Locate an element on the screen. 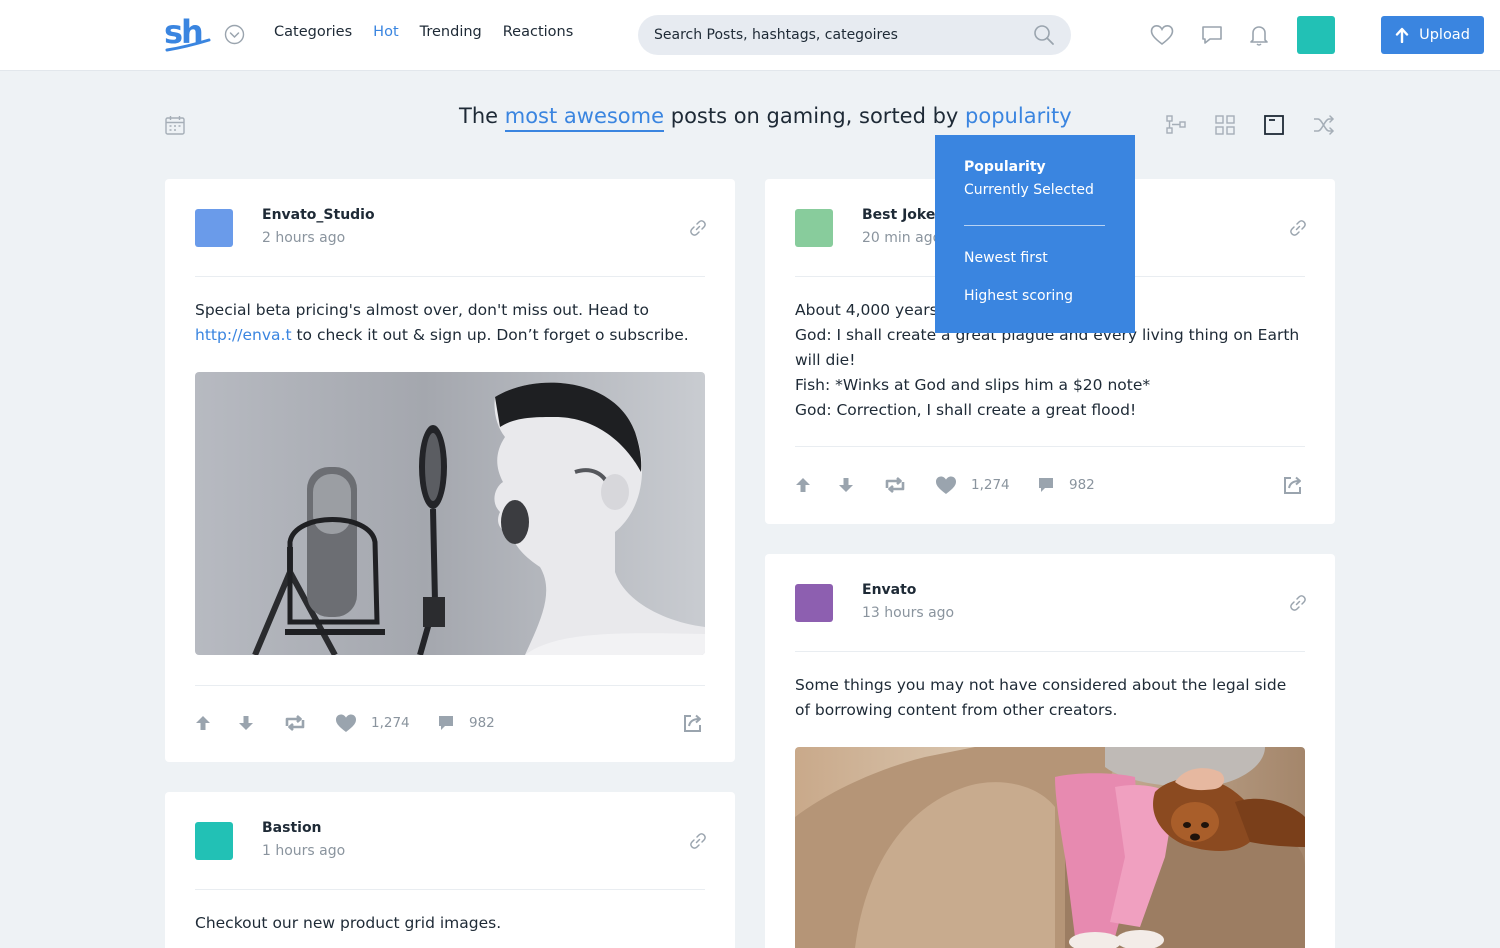 The height and width of the screenshot is (948, 1500). calendar-icon is located at coordinates (175, 125).